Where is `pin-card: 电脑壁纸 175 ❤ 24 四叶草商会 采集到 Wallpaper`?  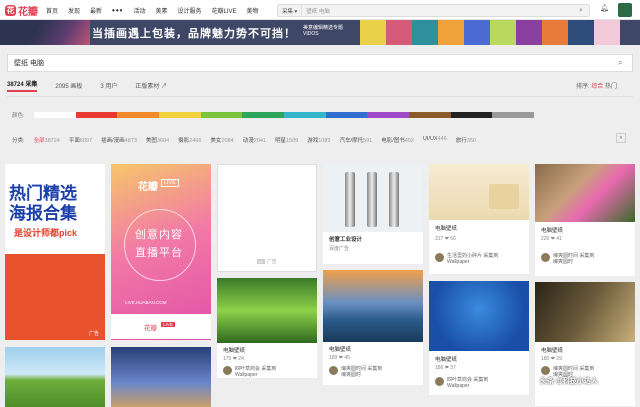
pin-card: 电脑壁纸 175 ❤ 24 四叶草商会 采集到 Wallpaper is located at coordinates (267, 328).